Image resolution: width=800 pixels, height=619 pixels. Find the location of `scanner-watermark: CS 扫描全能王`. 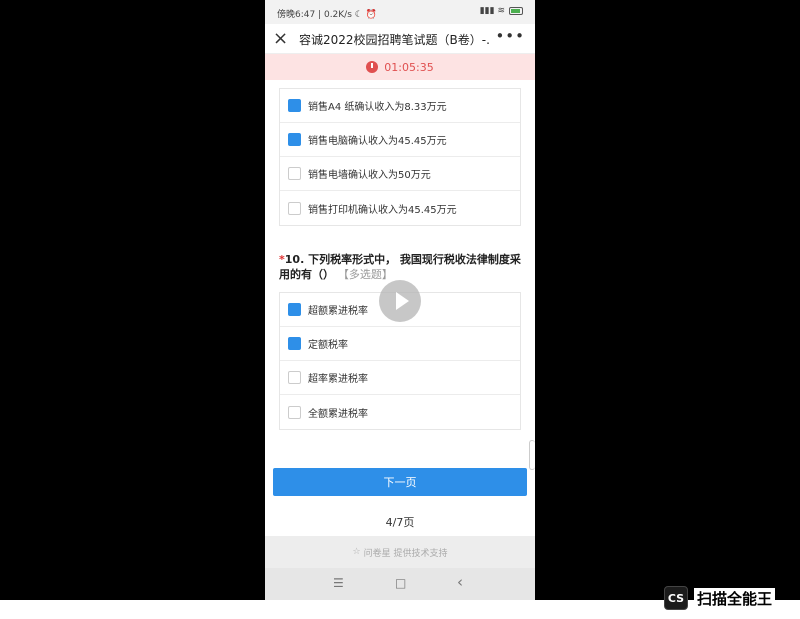

scanner-watermark: CS 扫描全能王 is located at coordinates (720, 598).